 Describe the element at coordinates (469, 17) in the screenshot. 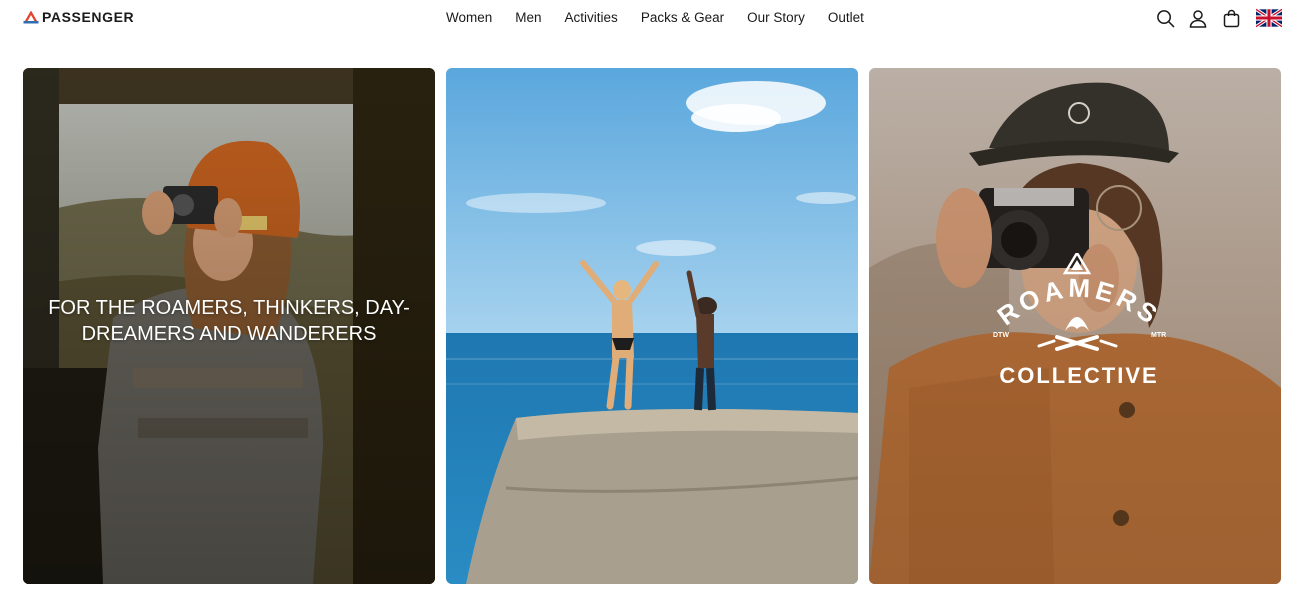

I see `nav-item-women: Women` at that location.